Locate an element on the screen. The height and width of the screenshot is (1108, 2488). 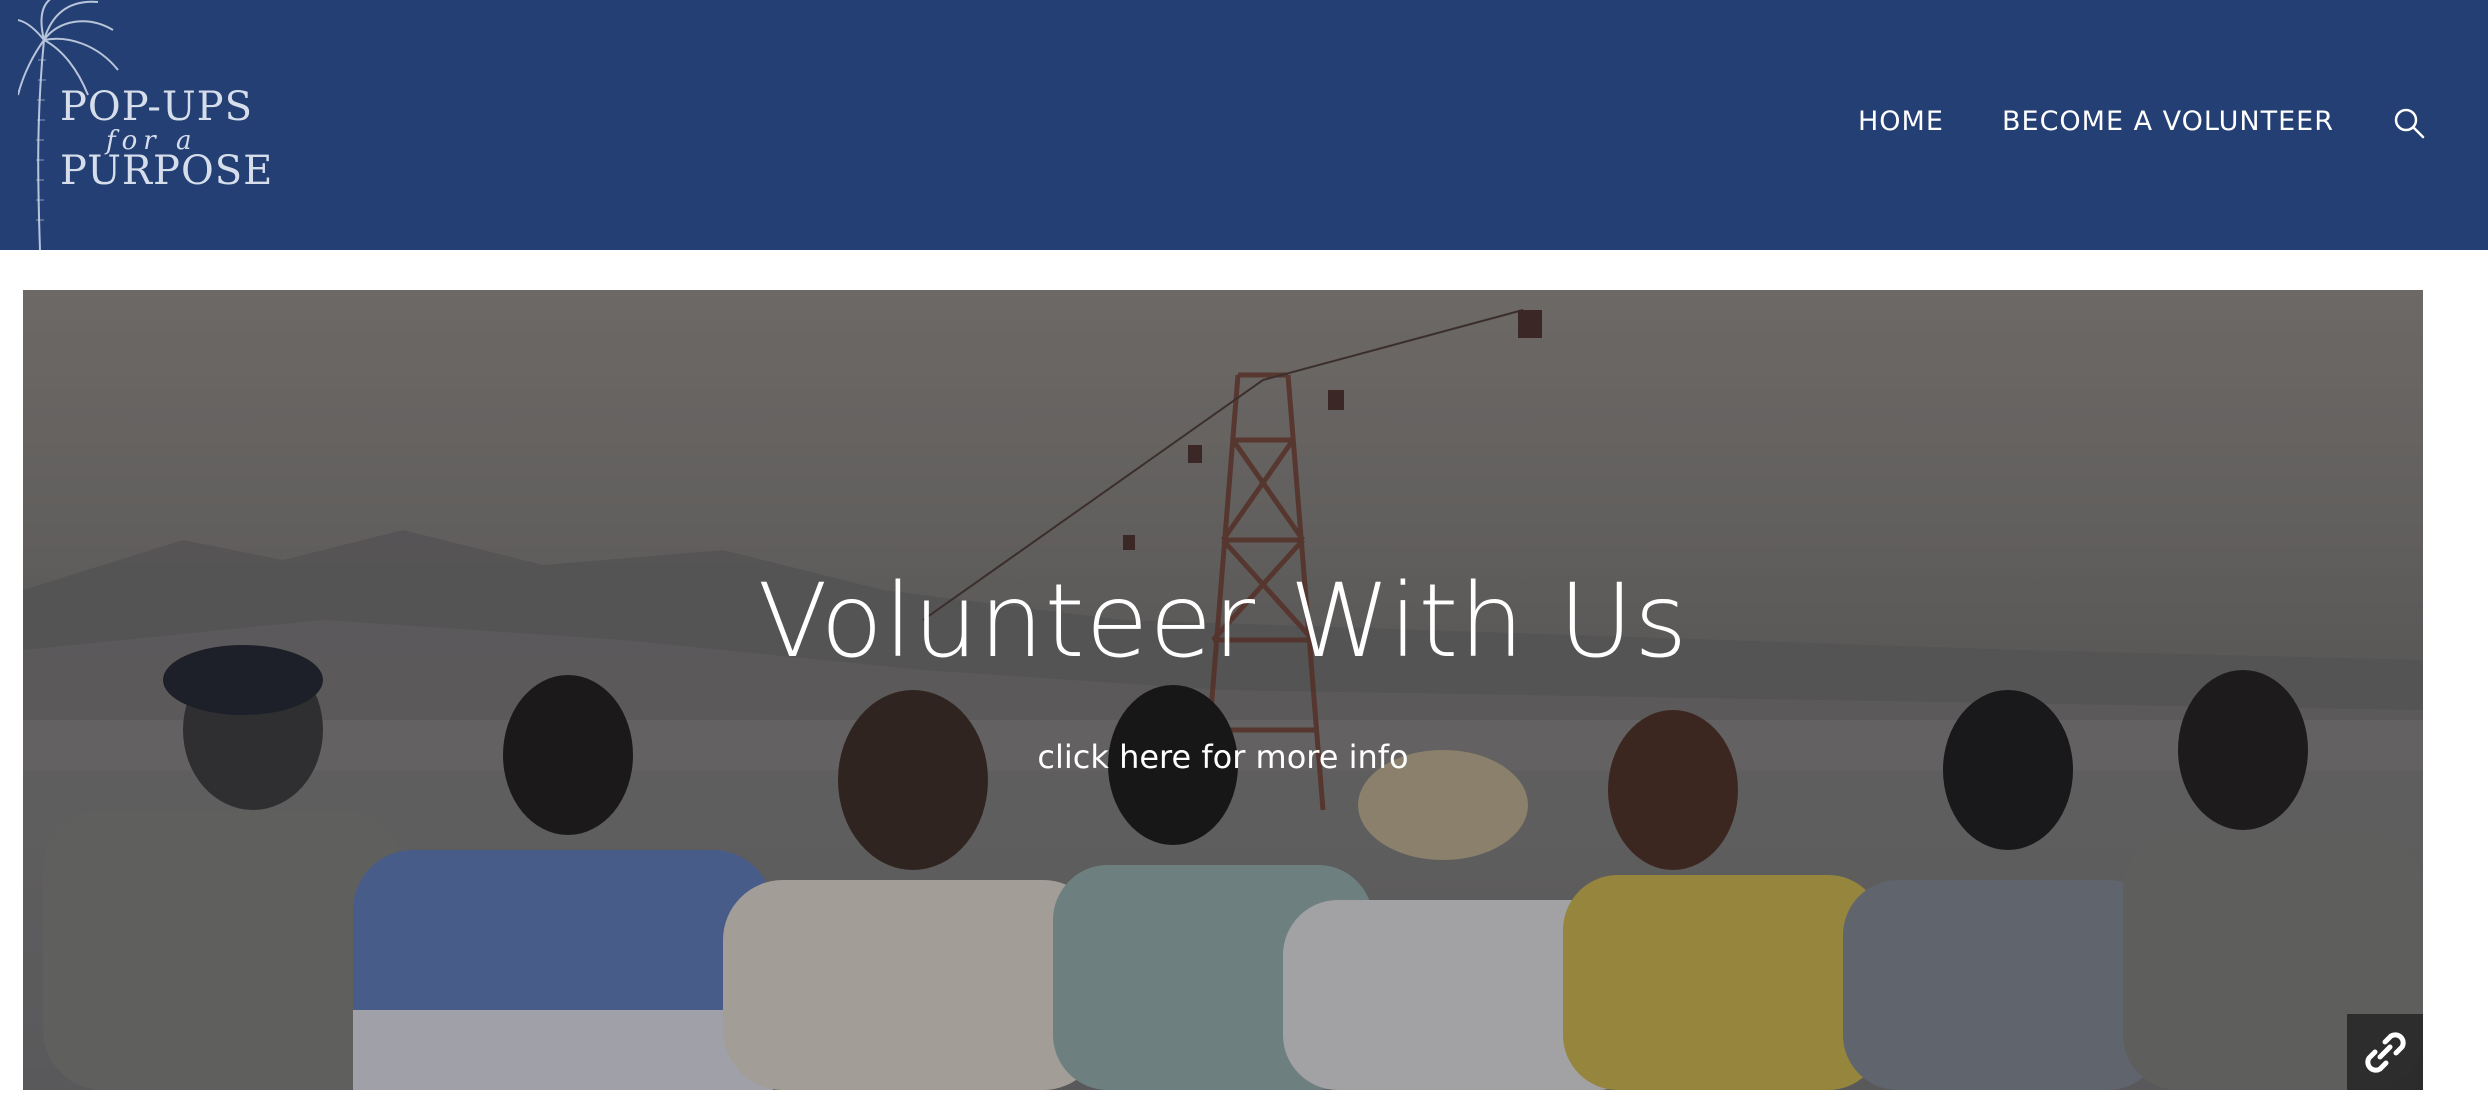
logo-text-line1: POP-UPS is located at coordinates (156, 107).